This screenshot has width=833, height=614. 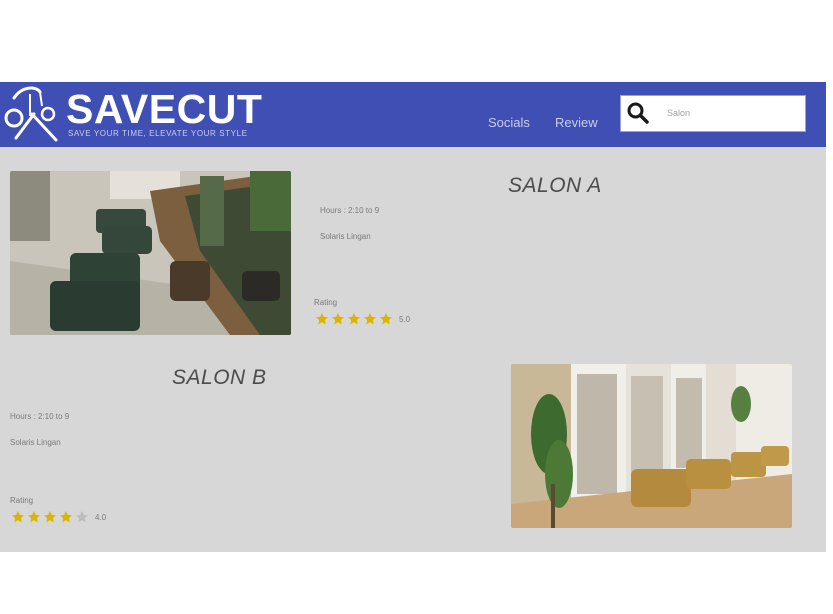 I want to click on salon-a-location: Solaris Lingan, so click(x=345, y=236).